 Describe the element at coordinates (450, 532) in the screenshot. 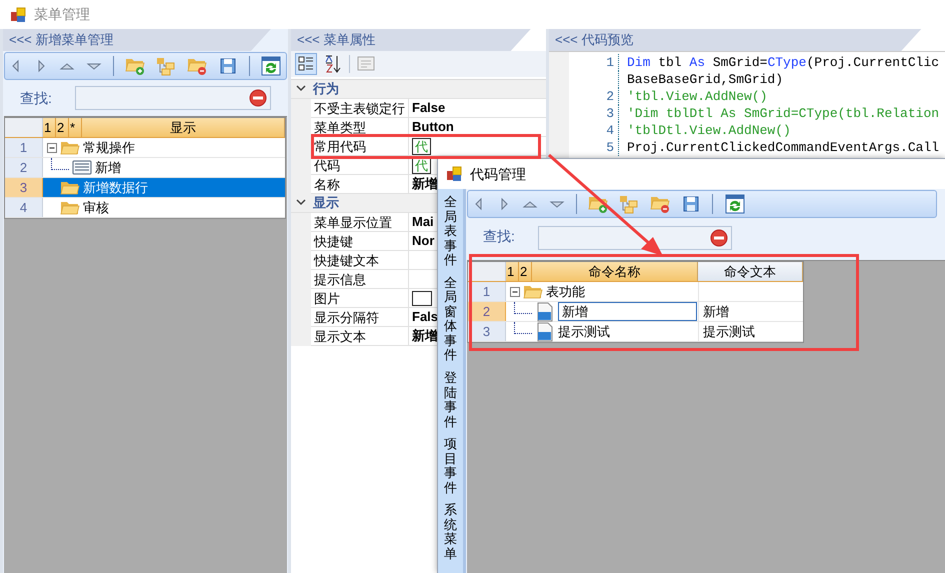

I see `side-tab: 系统菜单` at that location.